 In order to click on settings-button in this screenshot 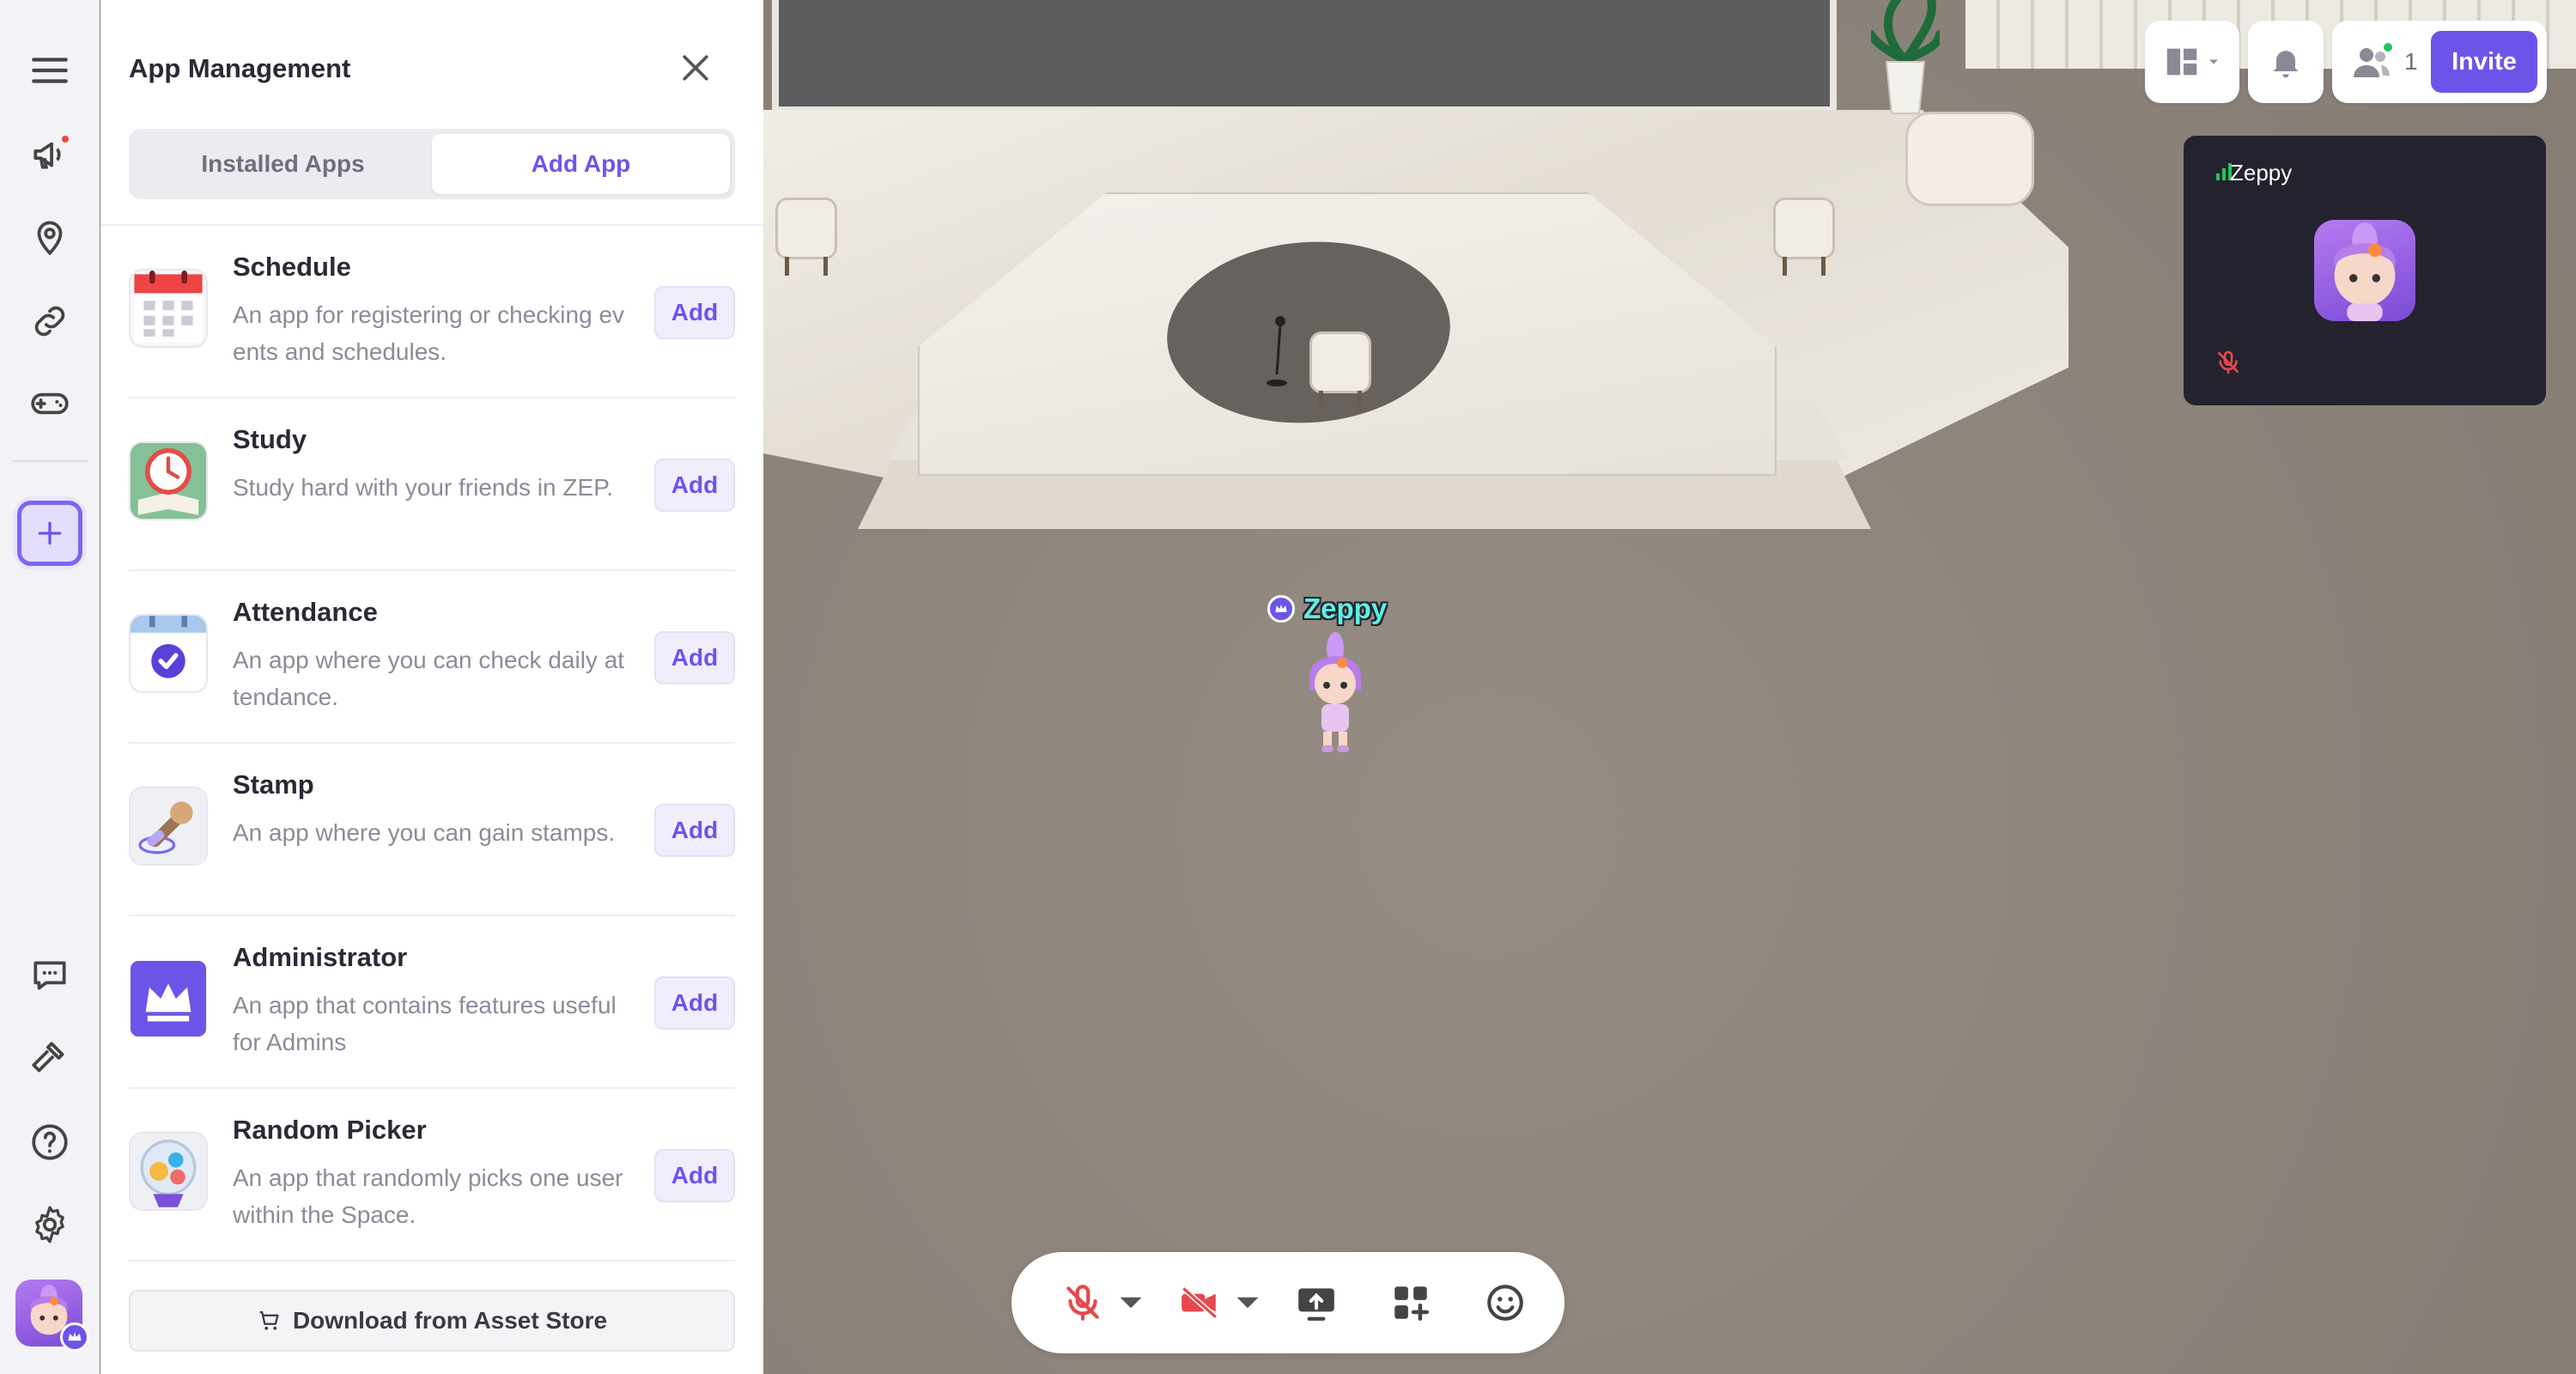, I will do `click(49, 1224)`.